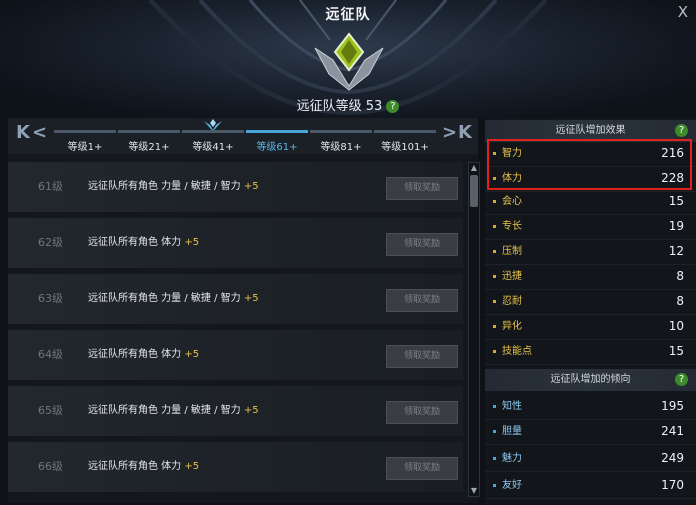 The width and height of the screenshot is (696, 505). I want to click on tab-level-41: 等级41+, so click(213, 142).